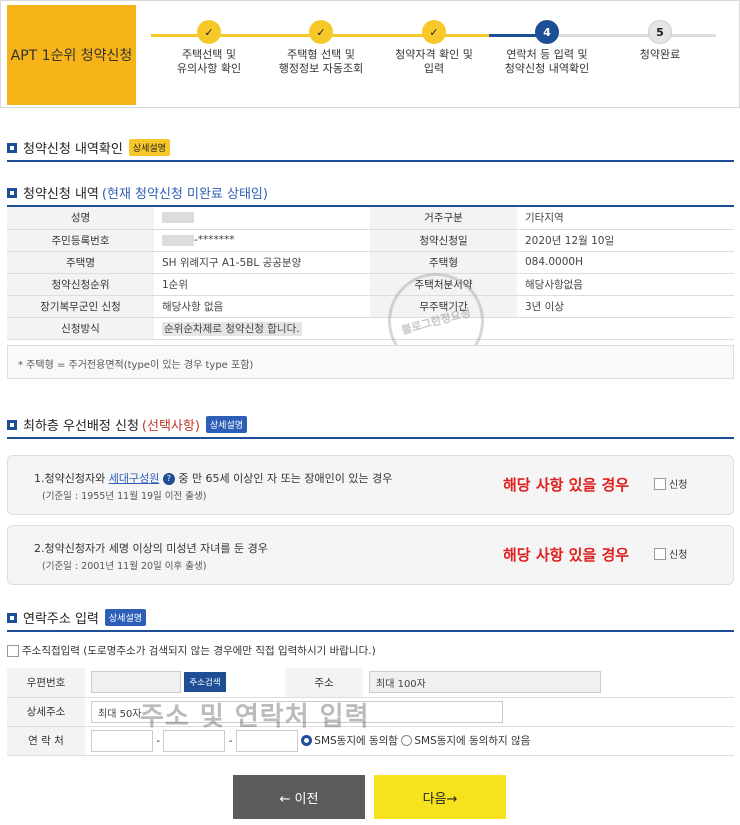 This screenshot has width=740, height=825. What do you see at coordinates (434, 32) in the screenshot?
I see `check-icon: ✓` at bounding box center [434, 32].